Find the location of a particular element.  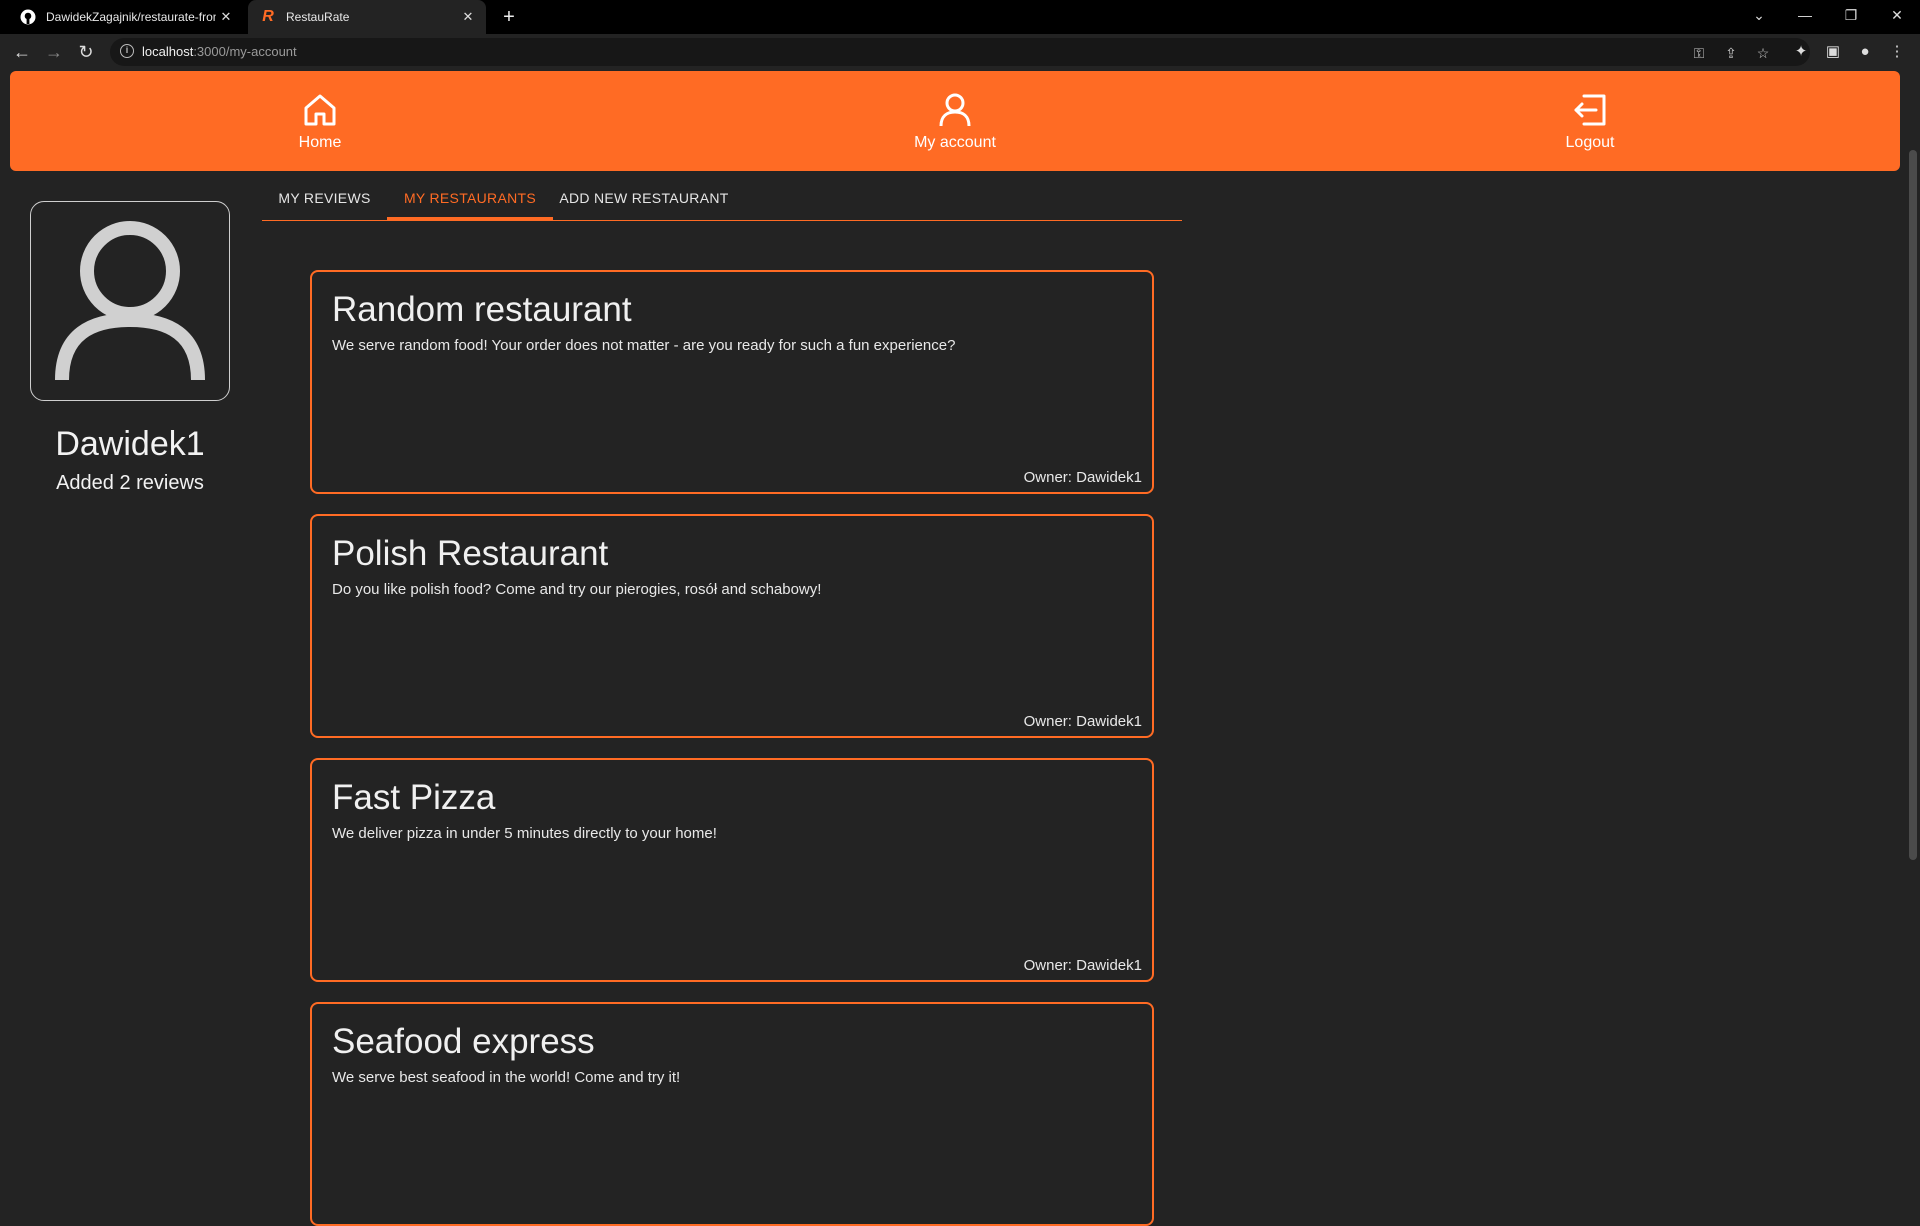

restaurant-name: Fast Pizza is located at coordinates (414, 797).